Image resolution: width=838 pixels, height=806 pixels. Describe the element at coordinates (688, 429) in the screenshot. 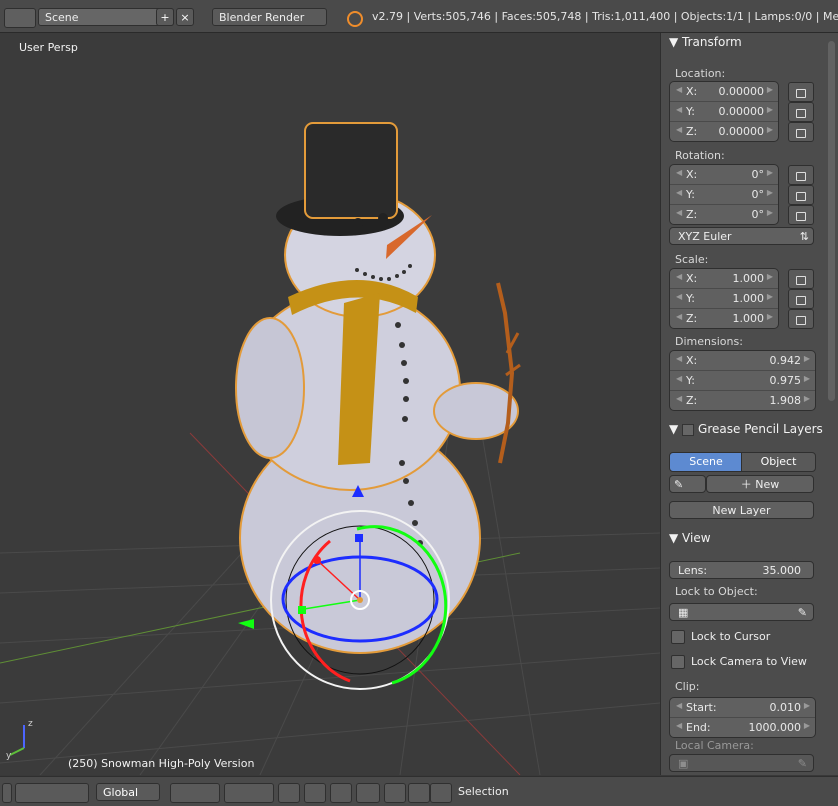

I see `checkbox-icon` at that location.